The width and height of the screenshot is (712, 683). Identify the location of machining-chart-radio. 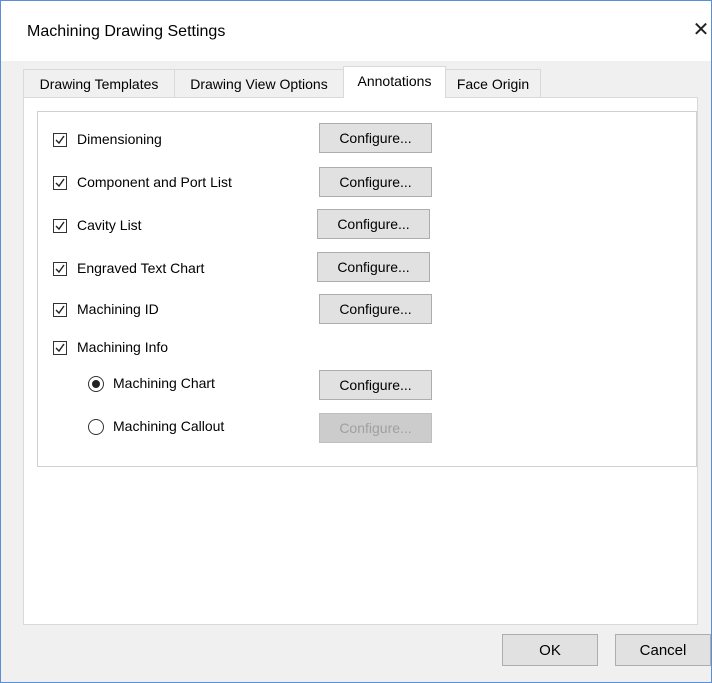
(96, 384).